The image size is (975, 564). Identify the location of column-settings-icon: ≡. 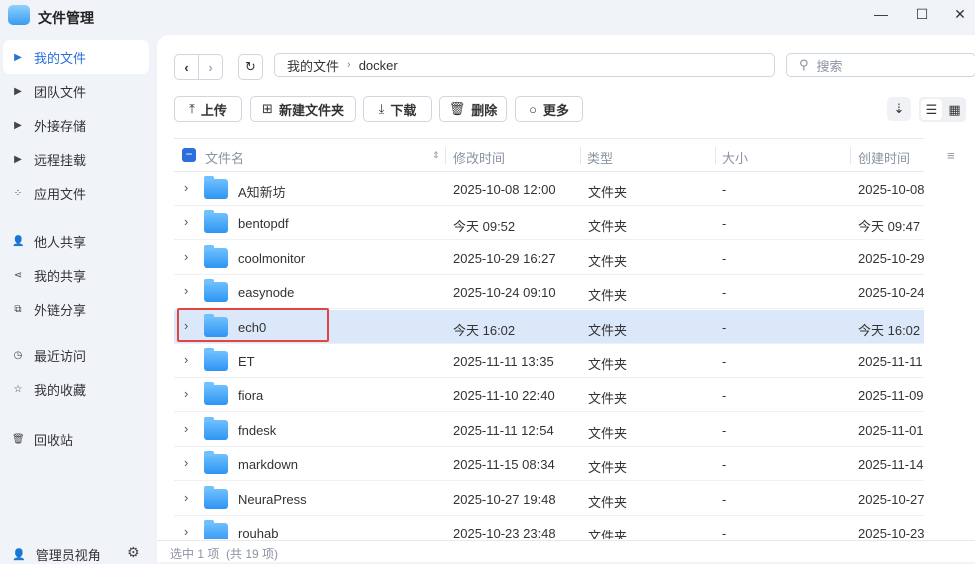
(951, 155).